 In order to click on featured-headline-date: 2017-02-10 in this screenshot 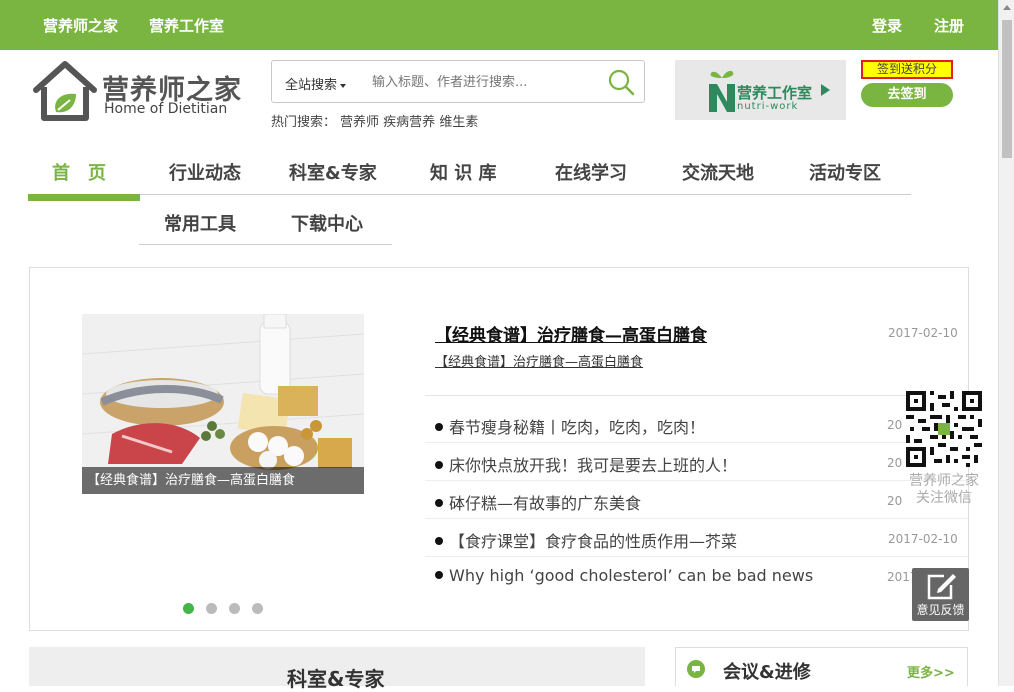, I will do `click(923, 333)`.